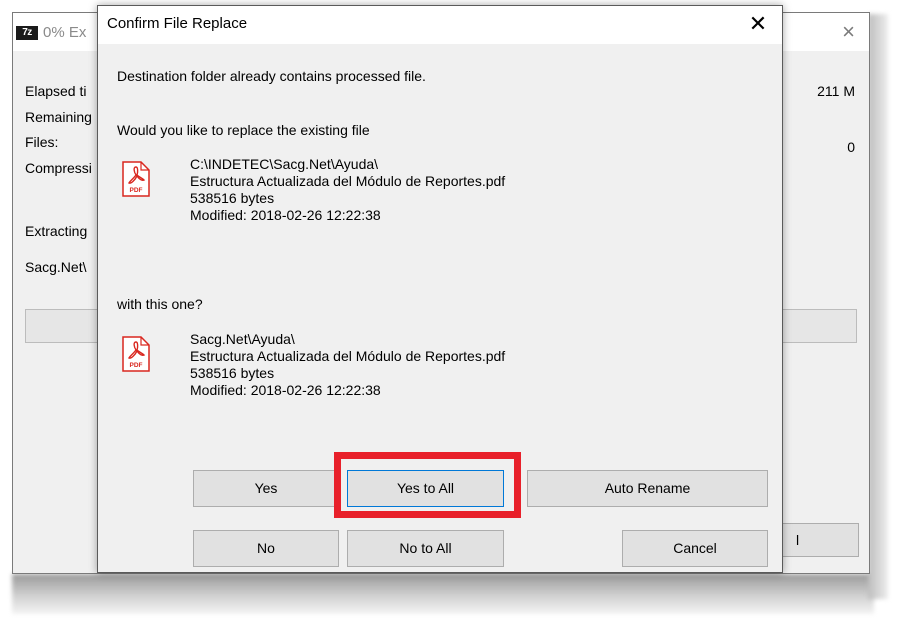 This screenshot has width=910, height=631. What do you see at coordinates (425, 548) in the screenshot?
I see `no-to-all-button: No to All` at bounding box center [425, 548].